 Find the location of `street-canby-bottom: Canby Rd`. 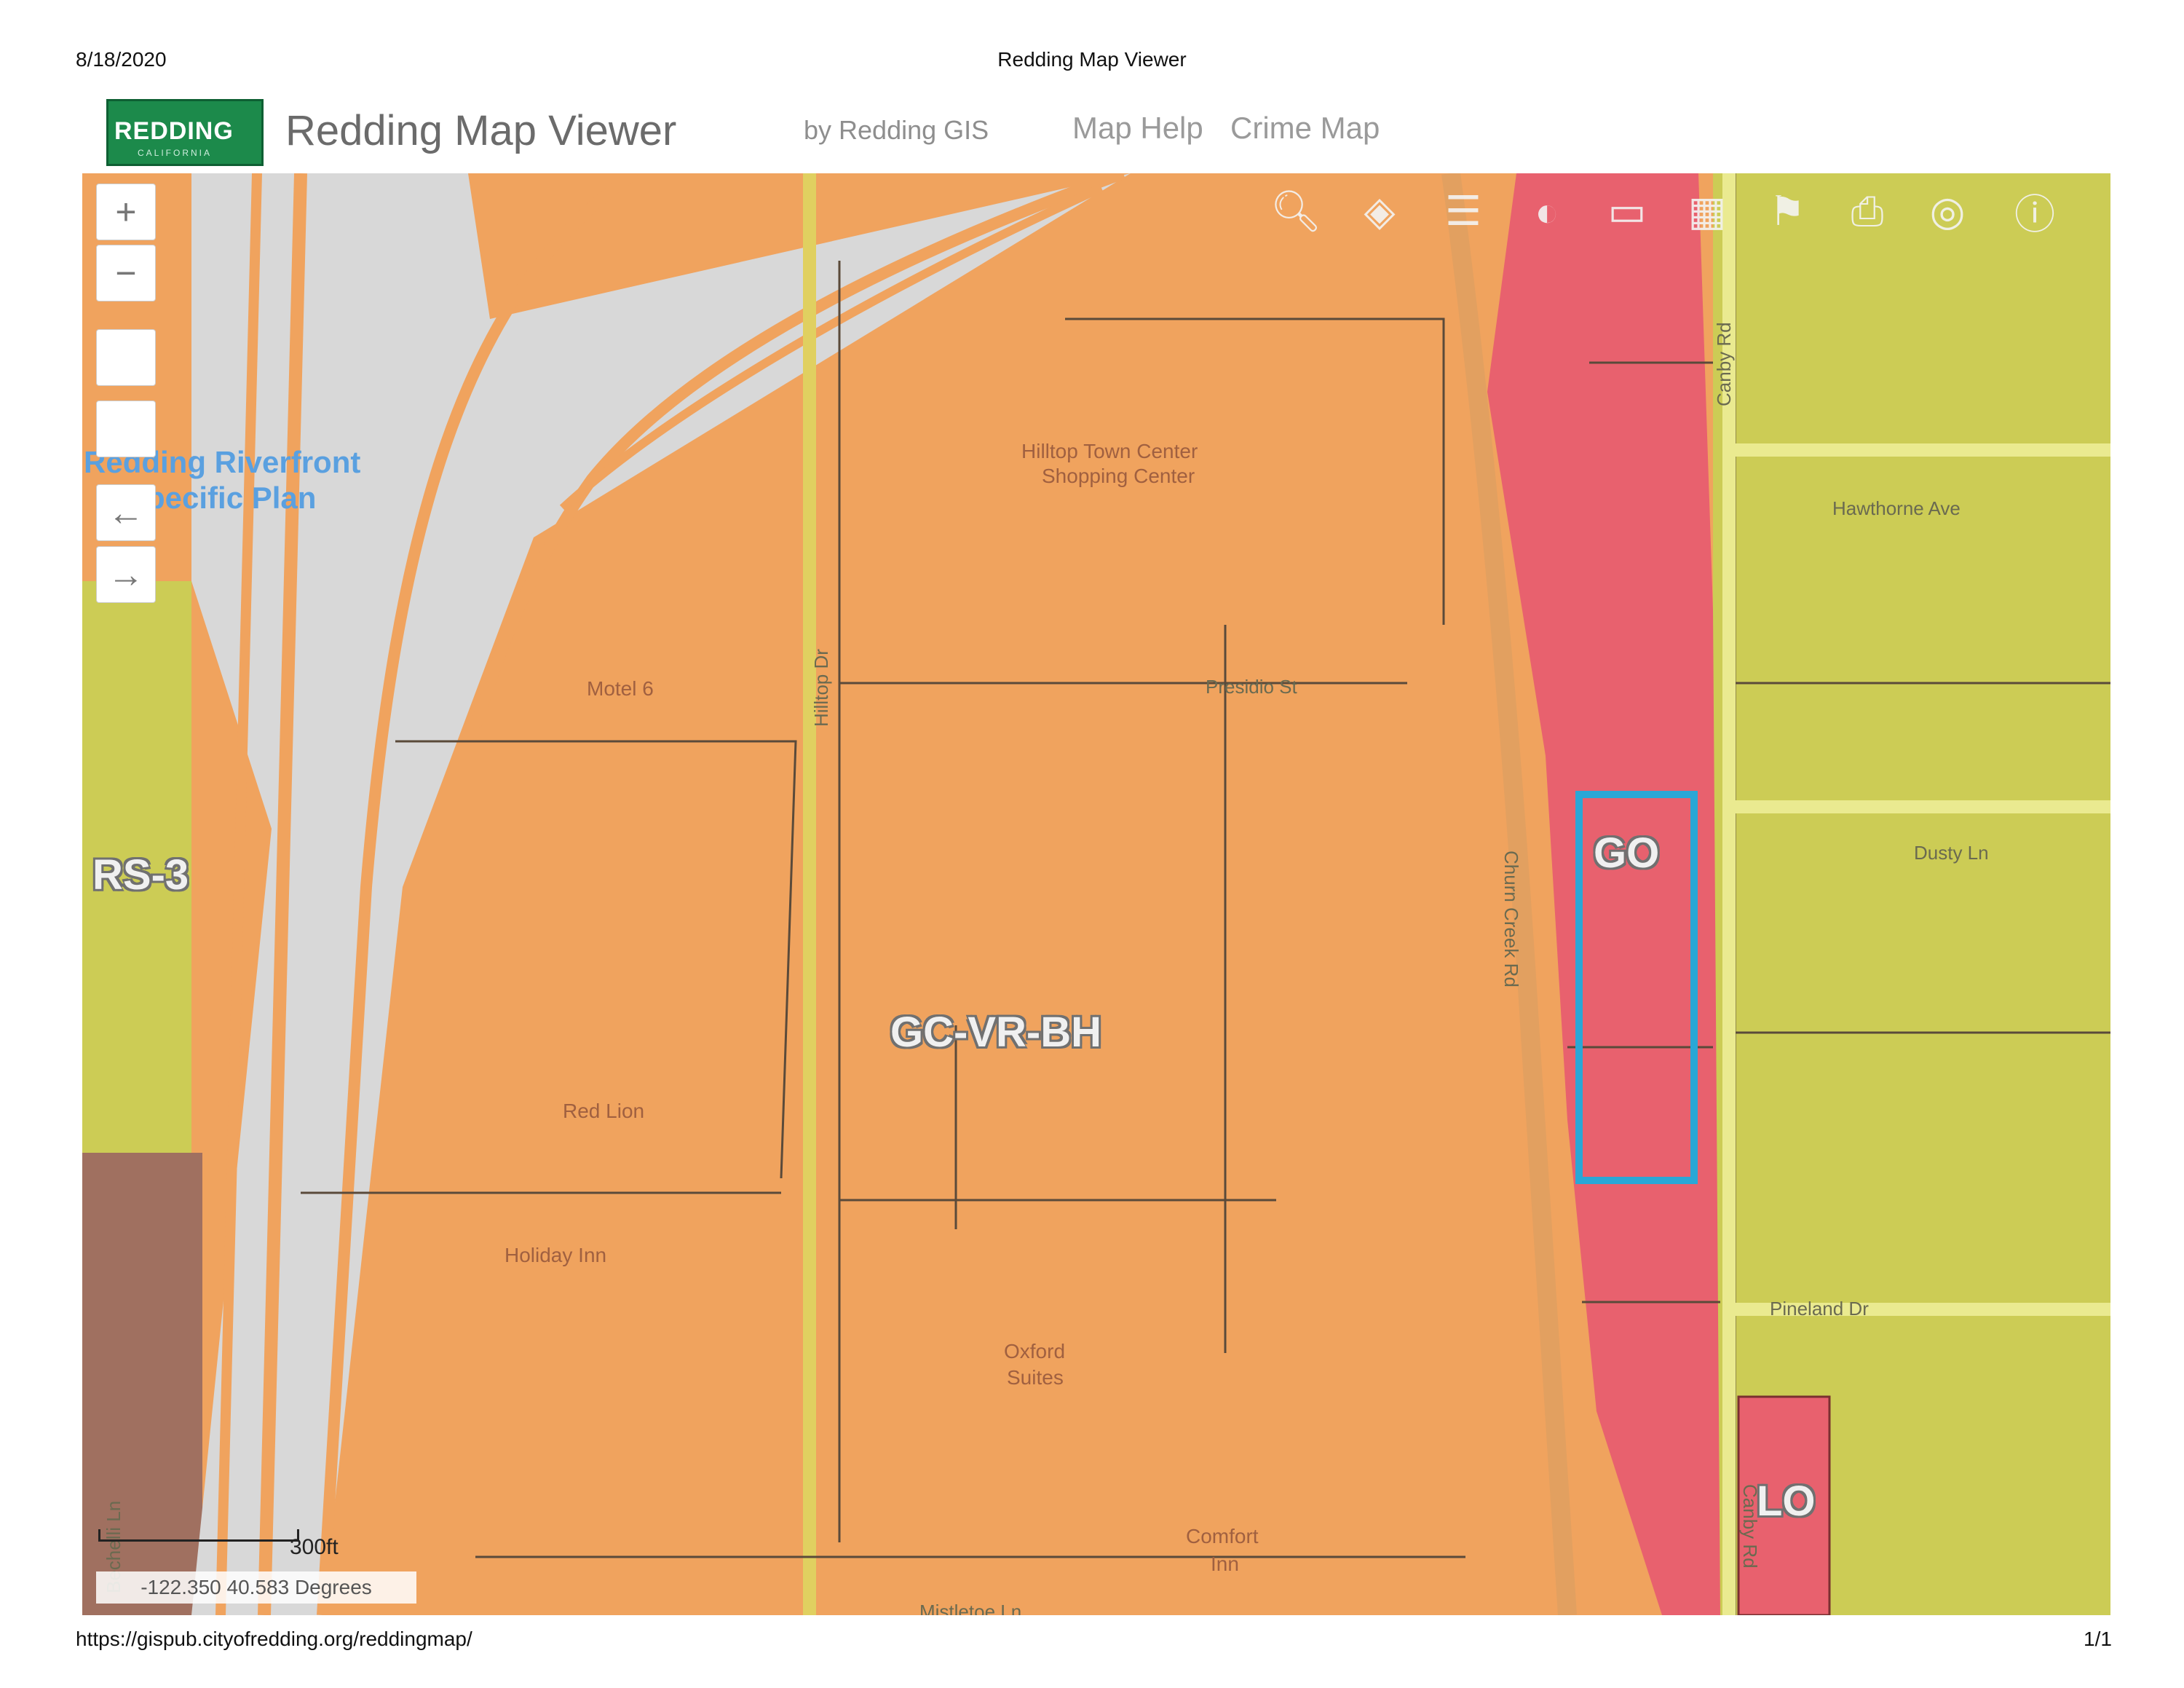

street-canby-bottom: Canby Rd is located at coordinates (1750, 1526).